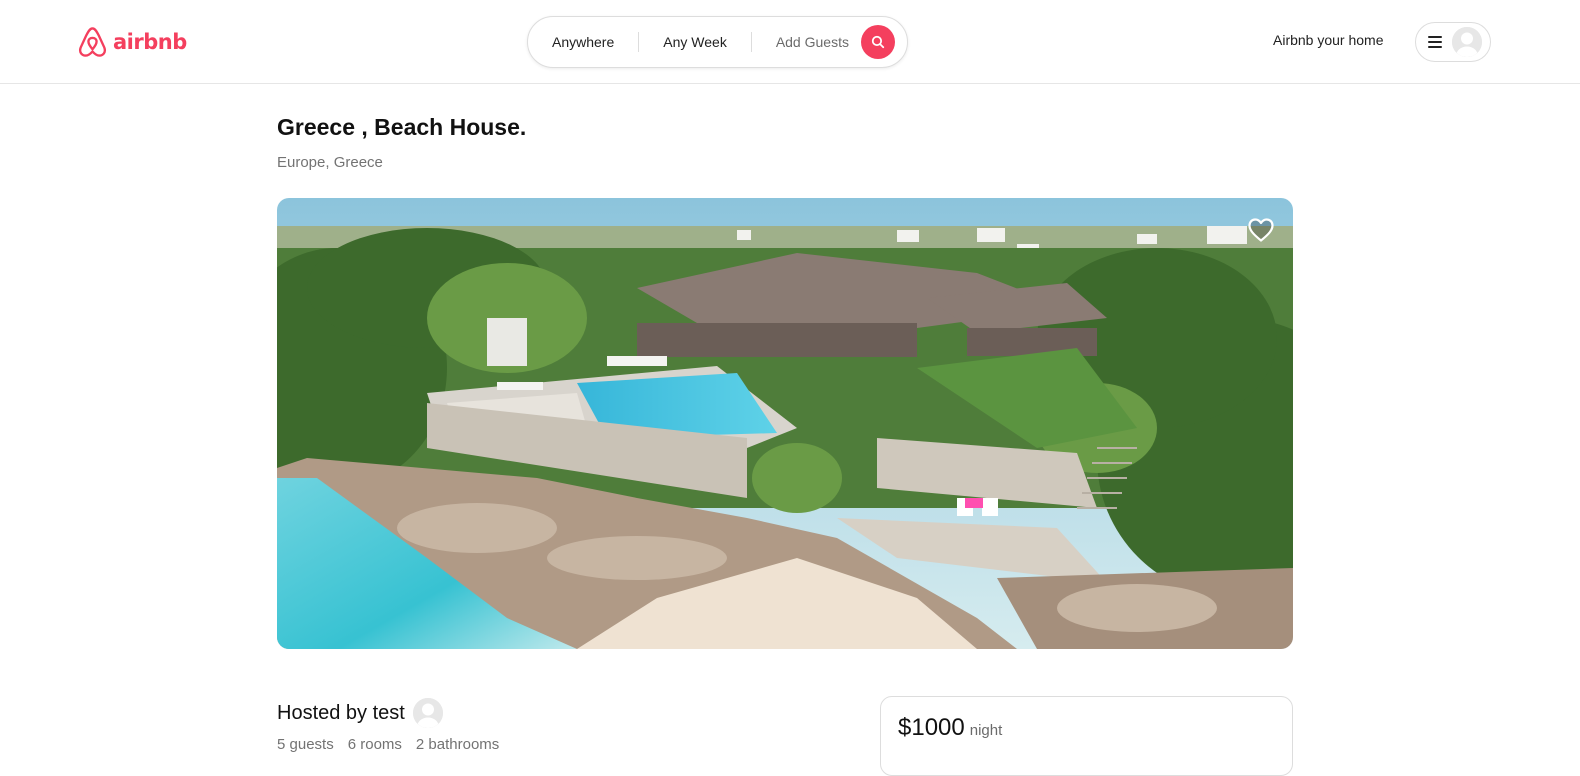  I want to click on reservation-card: $1000 night, so click(1086, 736).